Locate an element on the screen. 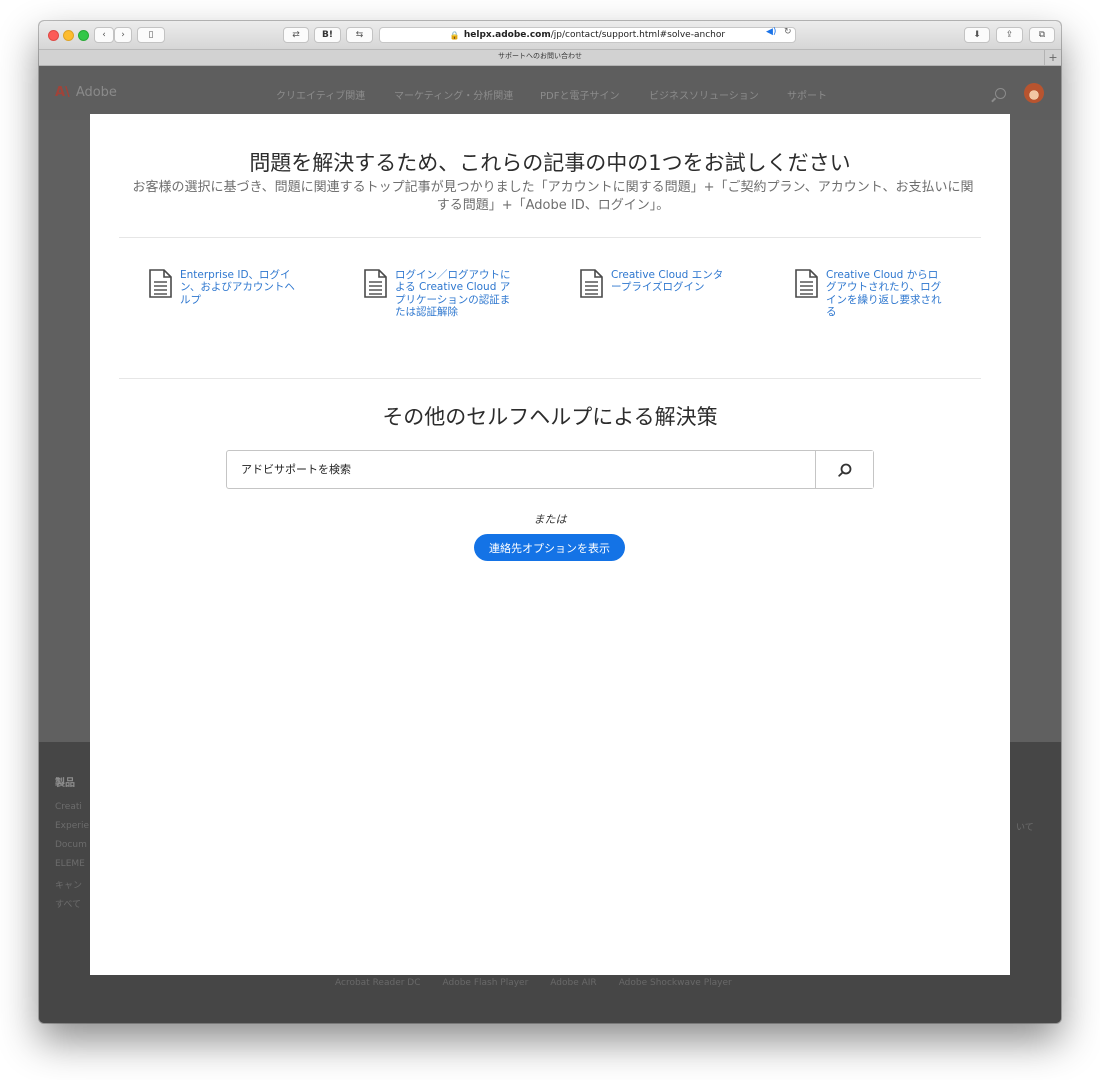 The image size is (1100, 1080). share-icon: ⇪ is located at coordinates (1009, 35).